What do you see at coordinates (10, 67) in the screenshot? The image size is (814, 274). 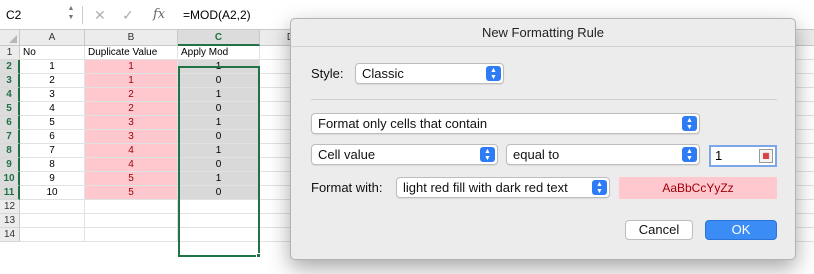 I see `row-header-2: 2` at bounding box center [10, 67].